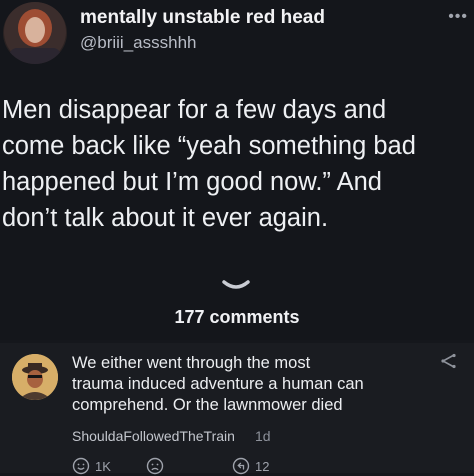 The width and height of the screenshot is (474, 476). I want to click on reply-button: 12, so click(250, 466).